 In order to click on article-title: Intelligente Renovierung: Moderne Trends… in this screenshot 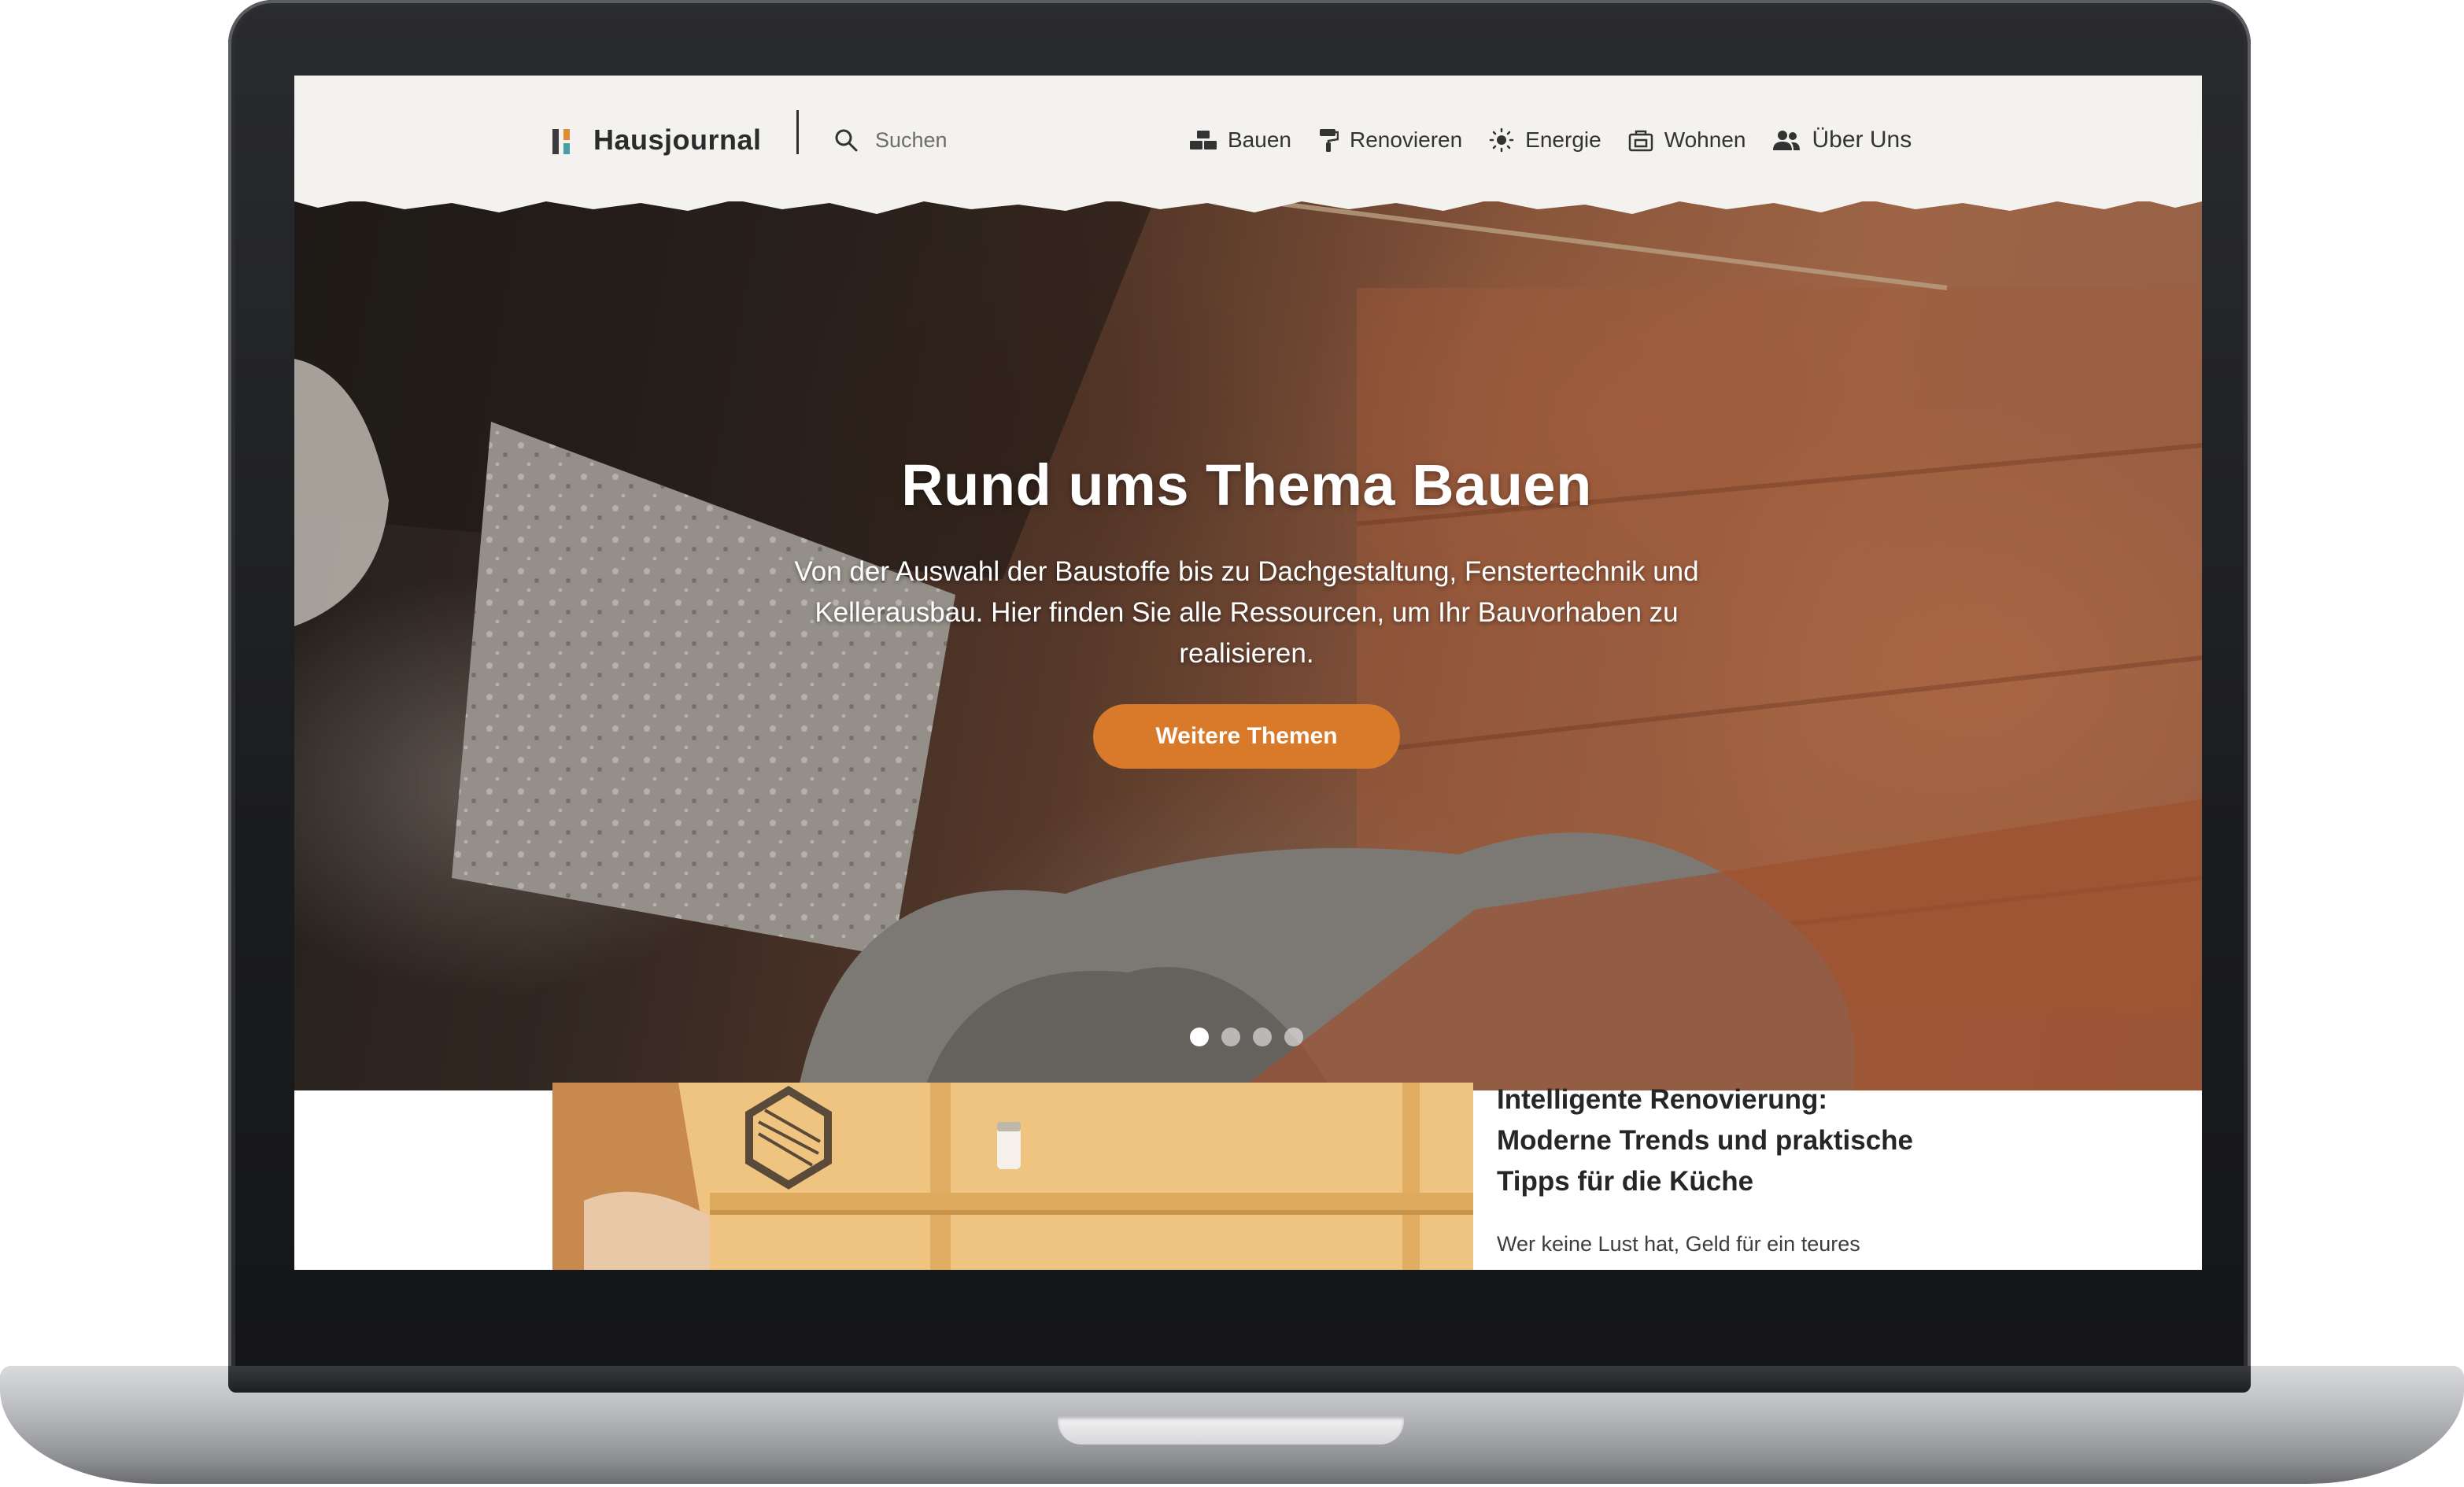, I will do `click(1717, 1140)`.